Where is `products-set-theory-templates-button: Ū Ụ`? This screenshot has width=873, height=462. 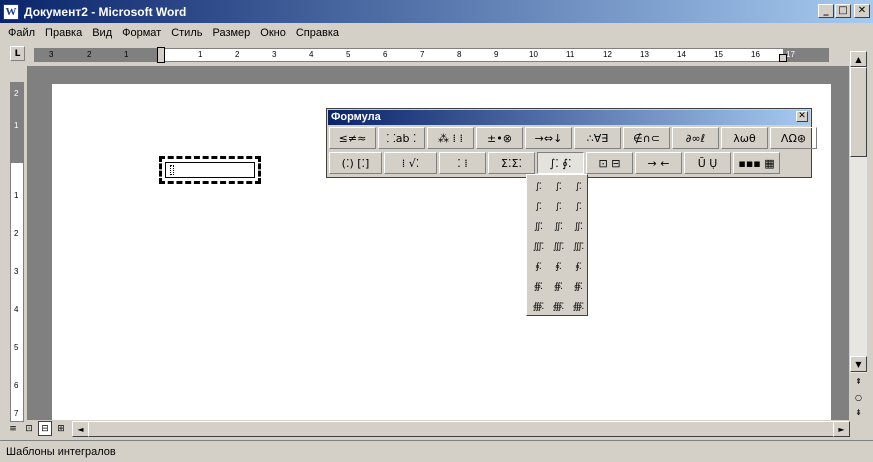
products-set-theory-templates-button: Ū Ụ is located at coordinates (707, 163).